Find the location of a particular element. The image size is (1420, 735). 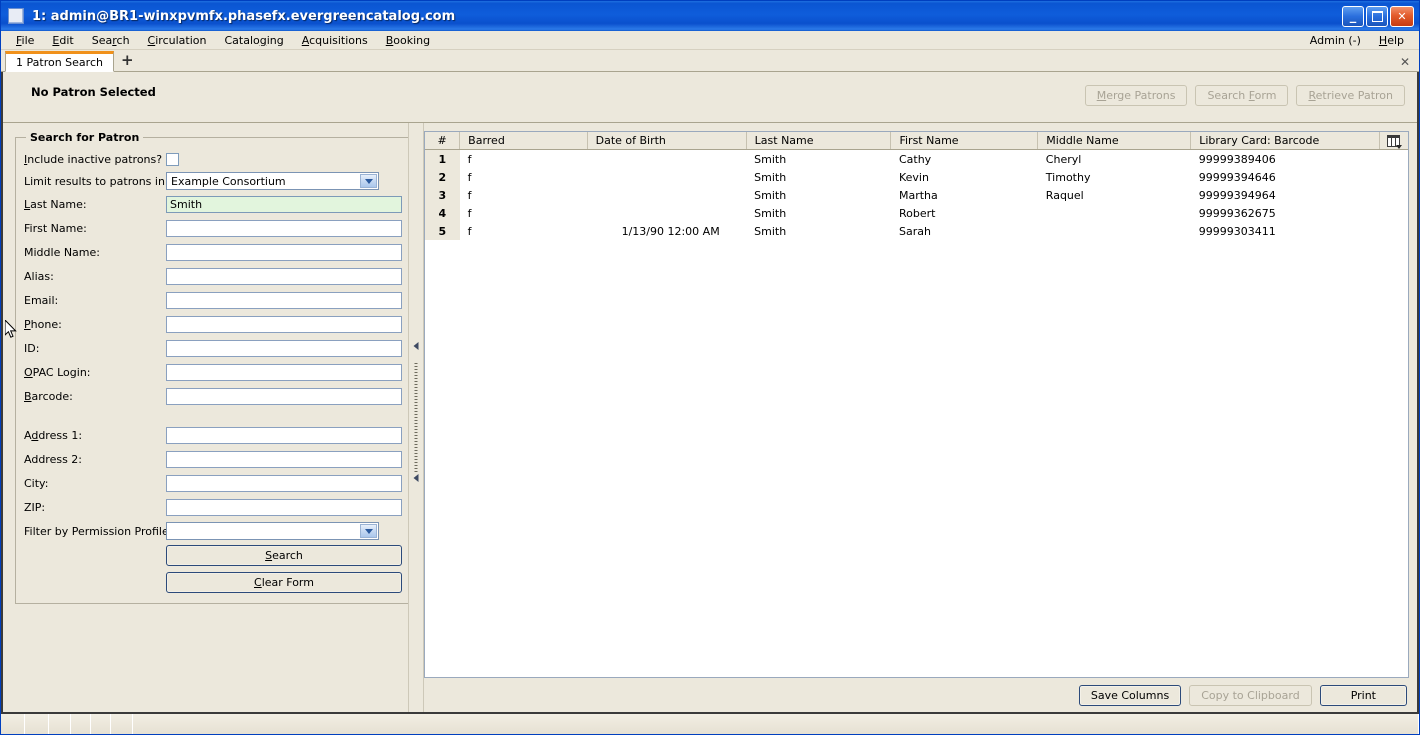

column-header-date-of-birth: Date of Birth is located at coordinates (666, 141).